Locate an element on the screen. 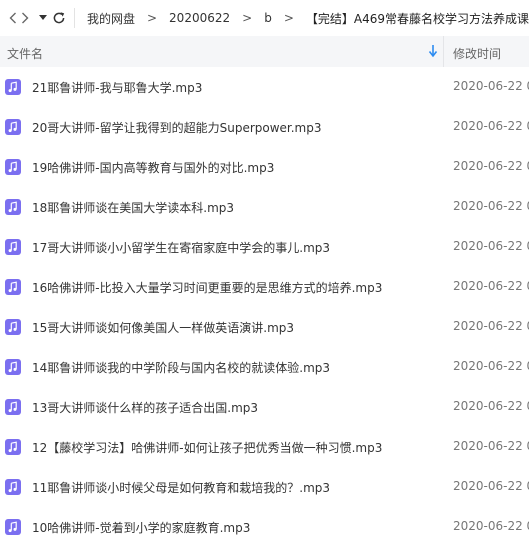  chevron-right-icon is located at coordinates (25, 18).